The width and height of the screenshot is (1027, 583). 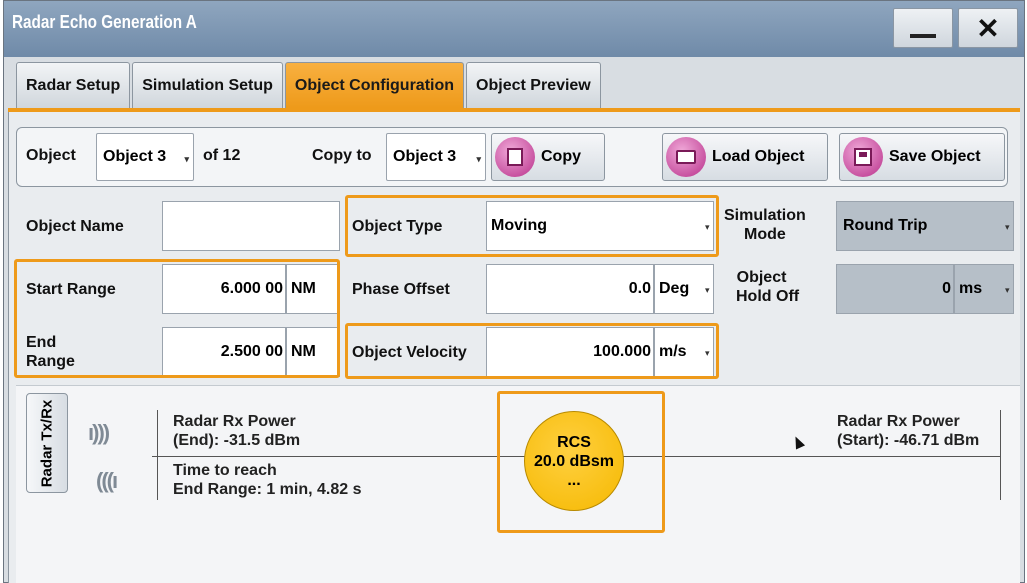 What do you see at coordinates (758, 156) in the screenshot?
I see `load-object-label: Load Object` at bounding box center [758, 156].